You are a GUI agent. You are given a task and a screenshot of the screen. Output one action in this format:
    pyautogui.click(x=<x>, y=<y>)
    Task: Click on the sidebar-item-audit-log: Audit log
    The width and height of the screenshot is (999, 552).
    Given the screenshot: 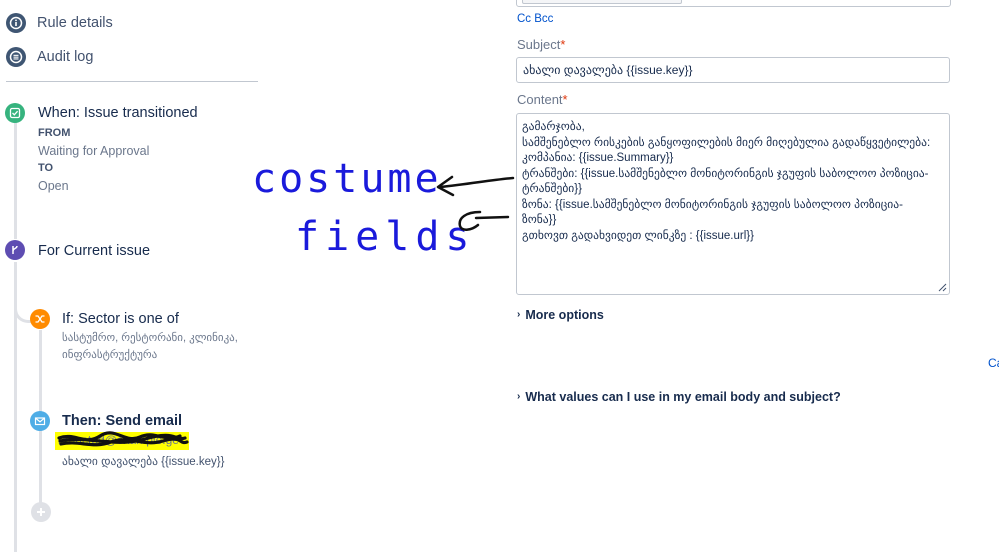 What is the action you would take?
    pyautogui.click(x=49, y=57)
    